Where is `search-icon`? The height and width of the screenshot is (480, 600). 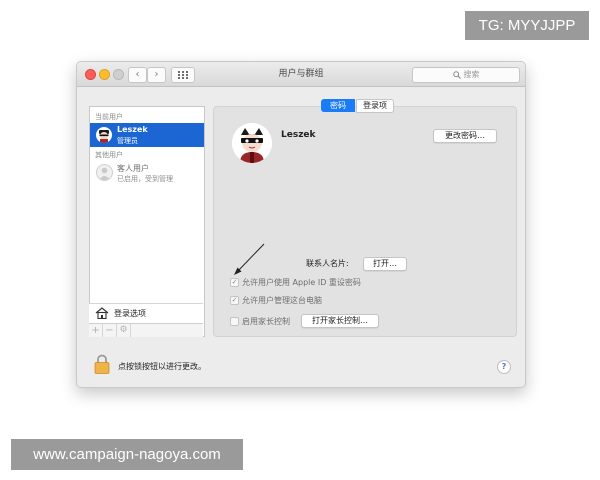
search-icon is located at coordinates (456, 74).